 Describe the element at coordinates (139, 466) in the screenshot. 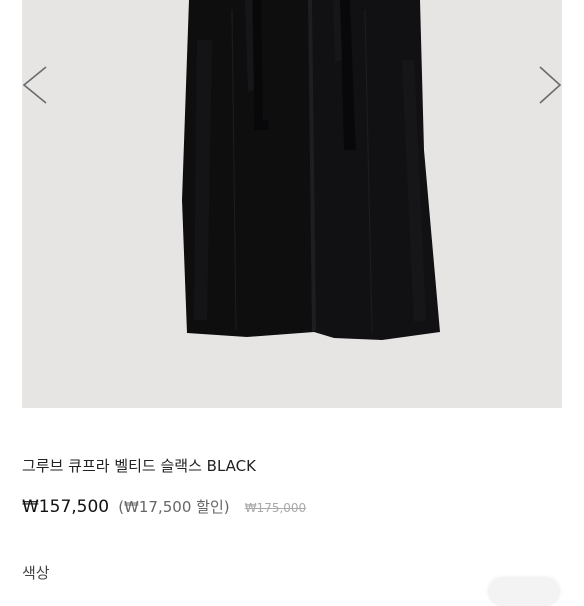

I see `product-title: 그루브 큐프라 벨티드 슬랙스 BLACK` at that location.